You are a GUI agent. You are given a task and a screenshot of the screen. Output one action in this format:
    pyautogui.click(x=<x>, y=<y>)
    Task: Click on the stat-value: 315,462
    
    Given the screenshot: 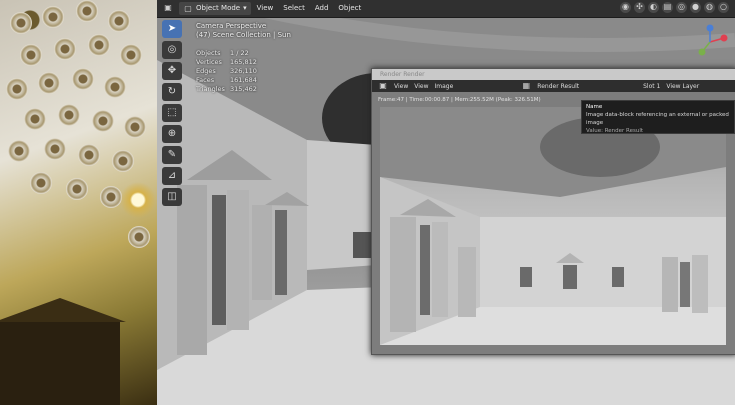 What is the action you would take?
    pyautogui.click(x=243, y=89)
    